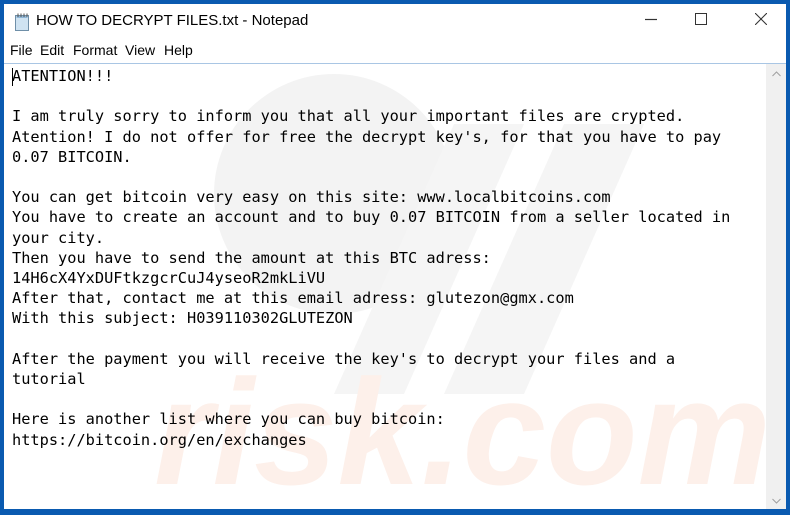 The image size is (790, 515). Describe the element at coordinates (12, 77) in the screenshot. I see `text-caret` at that location.